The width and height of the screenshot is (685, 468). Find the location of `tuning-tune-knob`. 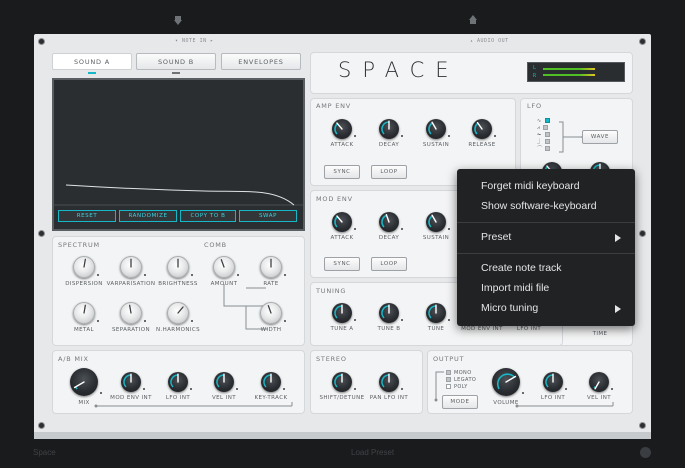

tuning-tune-knob is located at coordinates (436, 313).